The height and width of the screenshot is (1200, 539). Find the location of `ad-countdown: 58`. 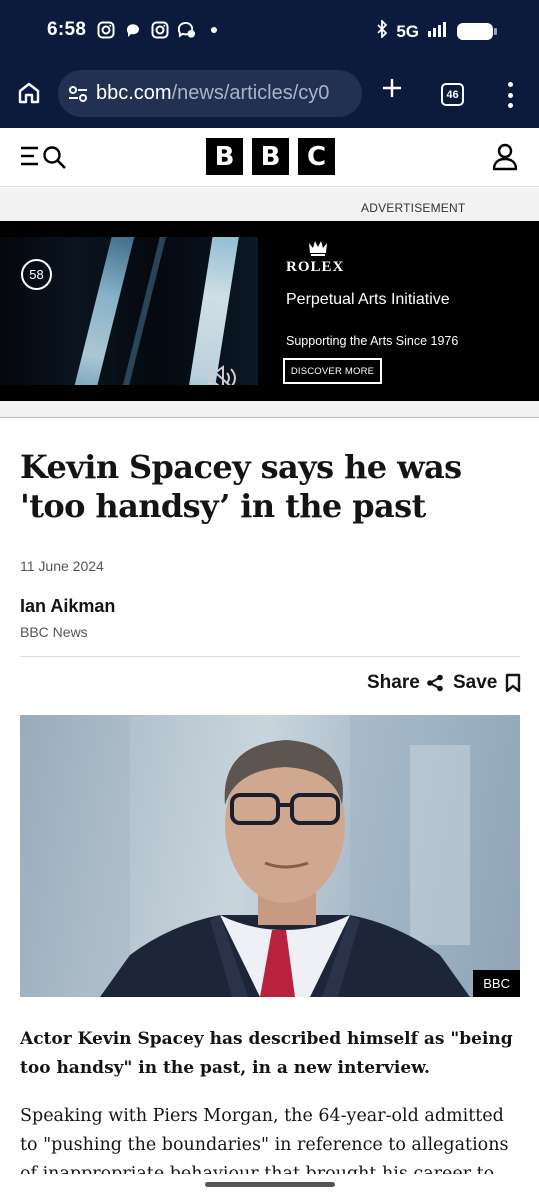

ad-countdown: 58 is located at coordinates (36, 274).